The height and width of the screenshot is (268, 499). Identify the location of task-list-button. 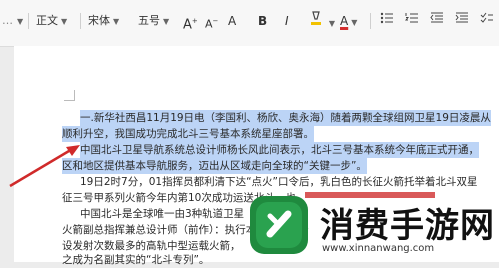
(487, 21).